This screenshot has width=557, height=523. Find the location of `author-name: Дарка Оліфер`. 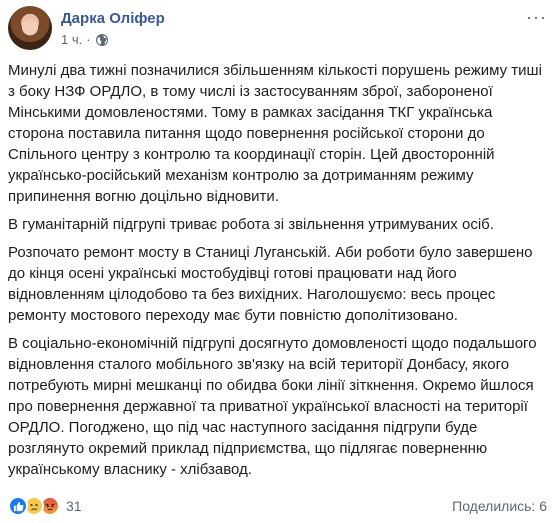

author-name: Дарка Оліфер is located at coordinates (113, 18).